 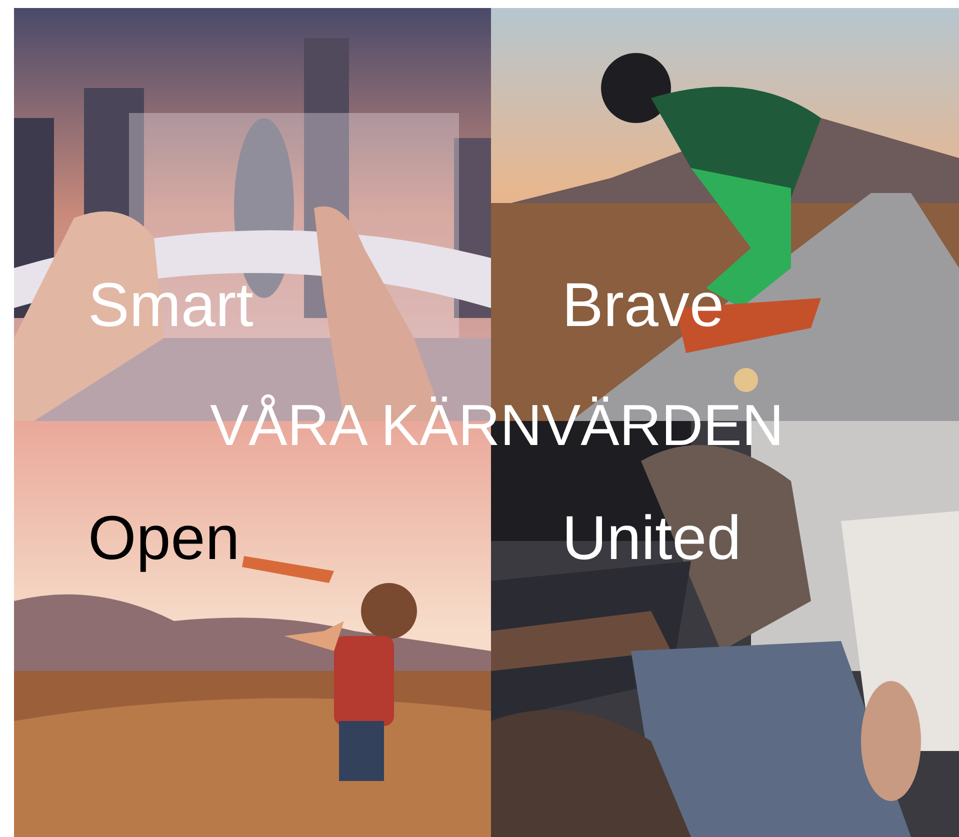 I want to click on value-label: United, so click(x=652, y=539).